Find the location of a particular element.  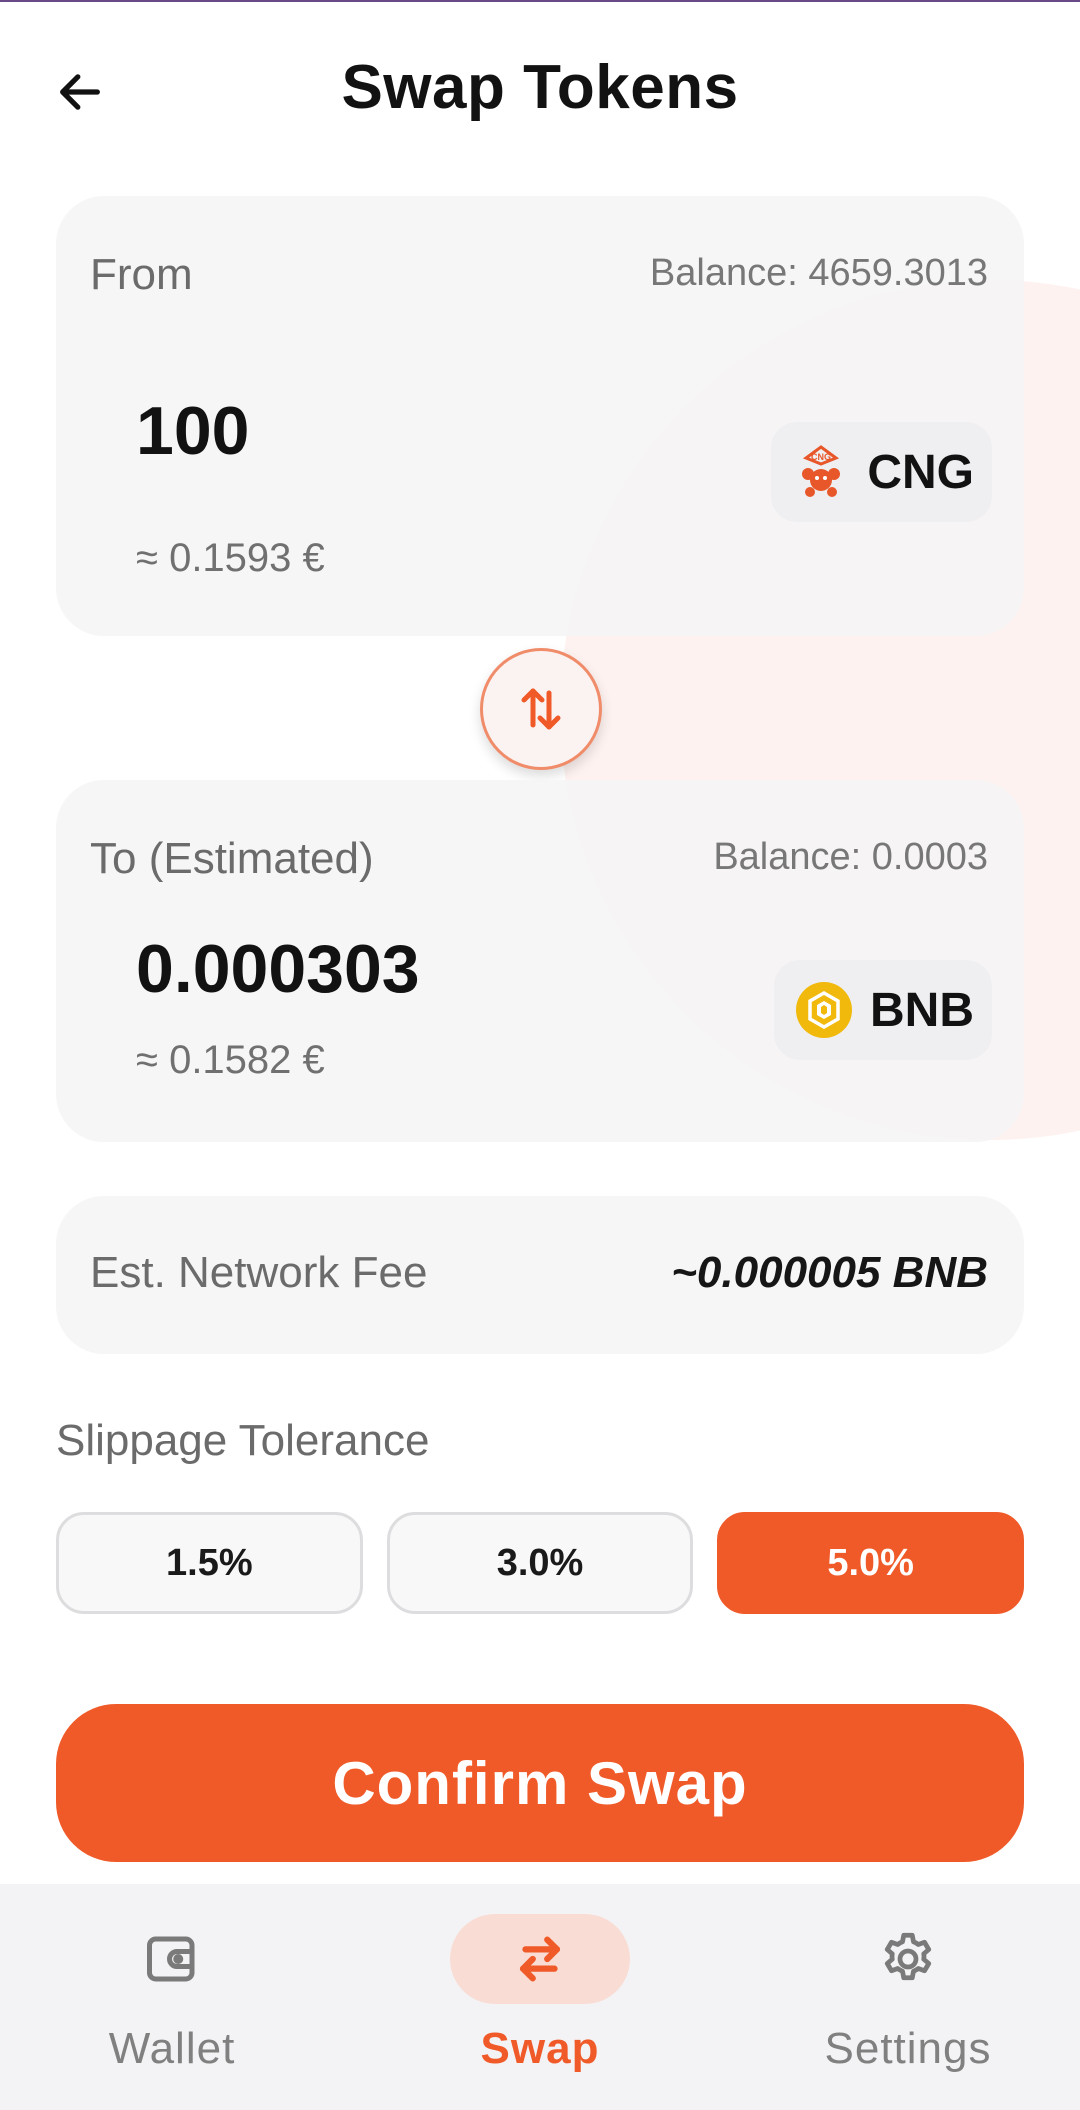

network-fee-value: ~0.000005 BNB is located at coordinates (829, 1272).